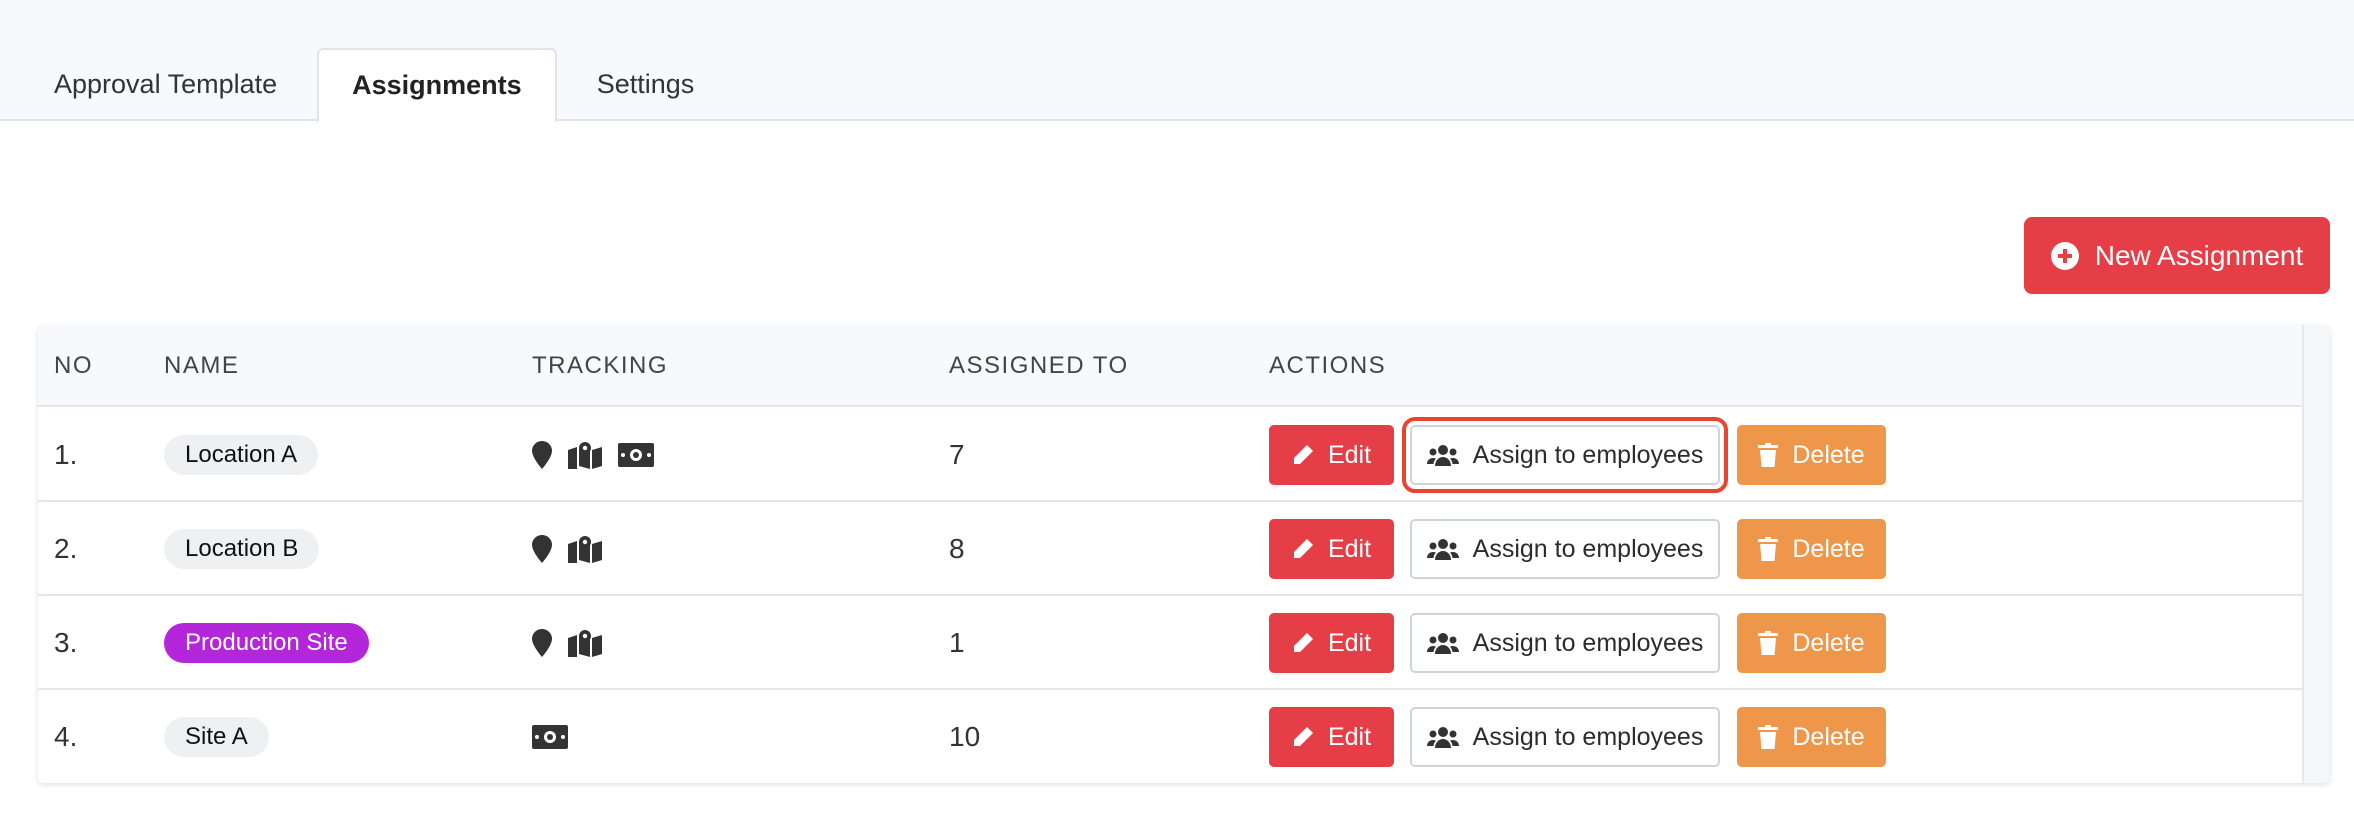 The image size is (2354, 820). What do you see at coordinates (957, 454) in the screenshot?
I see `assigned-count: 7` at bounding box center [957, 454].